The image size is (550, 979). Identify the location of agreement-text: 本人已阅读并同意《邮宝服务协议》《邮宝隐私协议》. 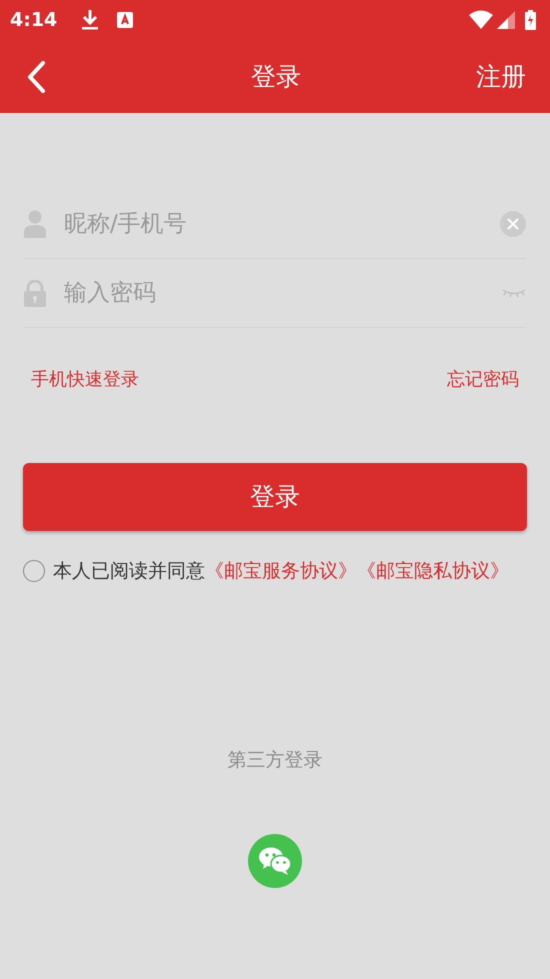
(281, 571).